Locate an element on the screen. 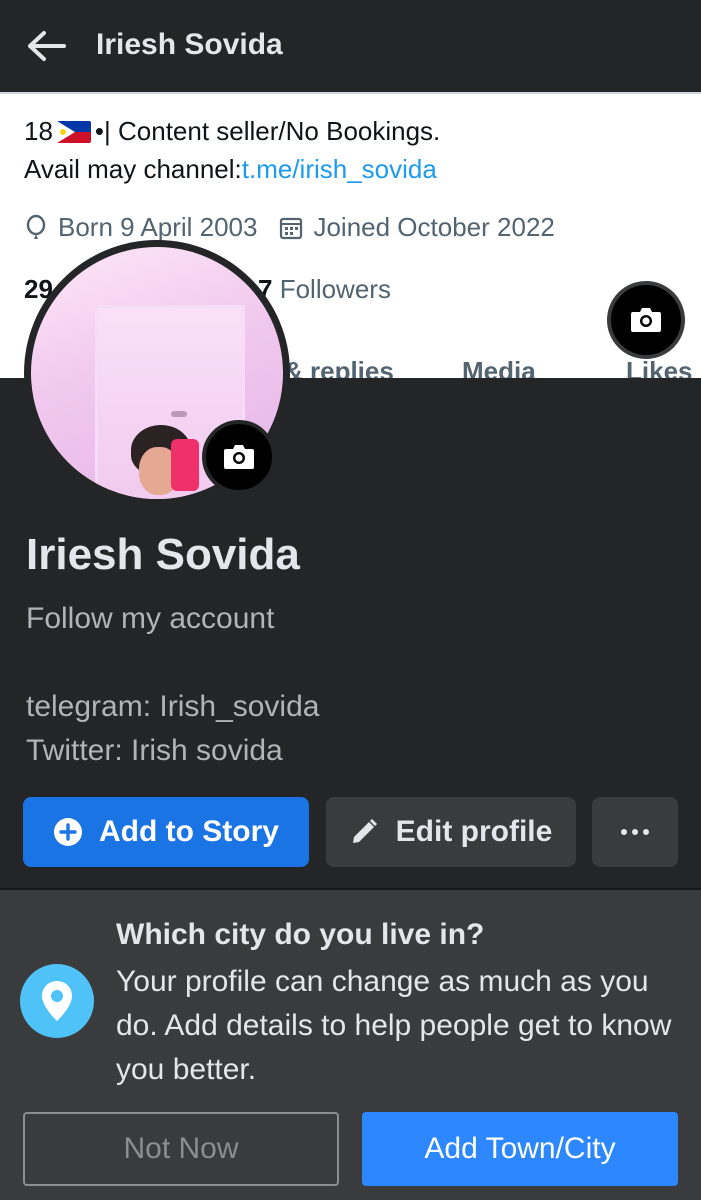  edit-profile-button: Edit profile is located at coordinates (451, 832).